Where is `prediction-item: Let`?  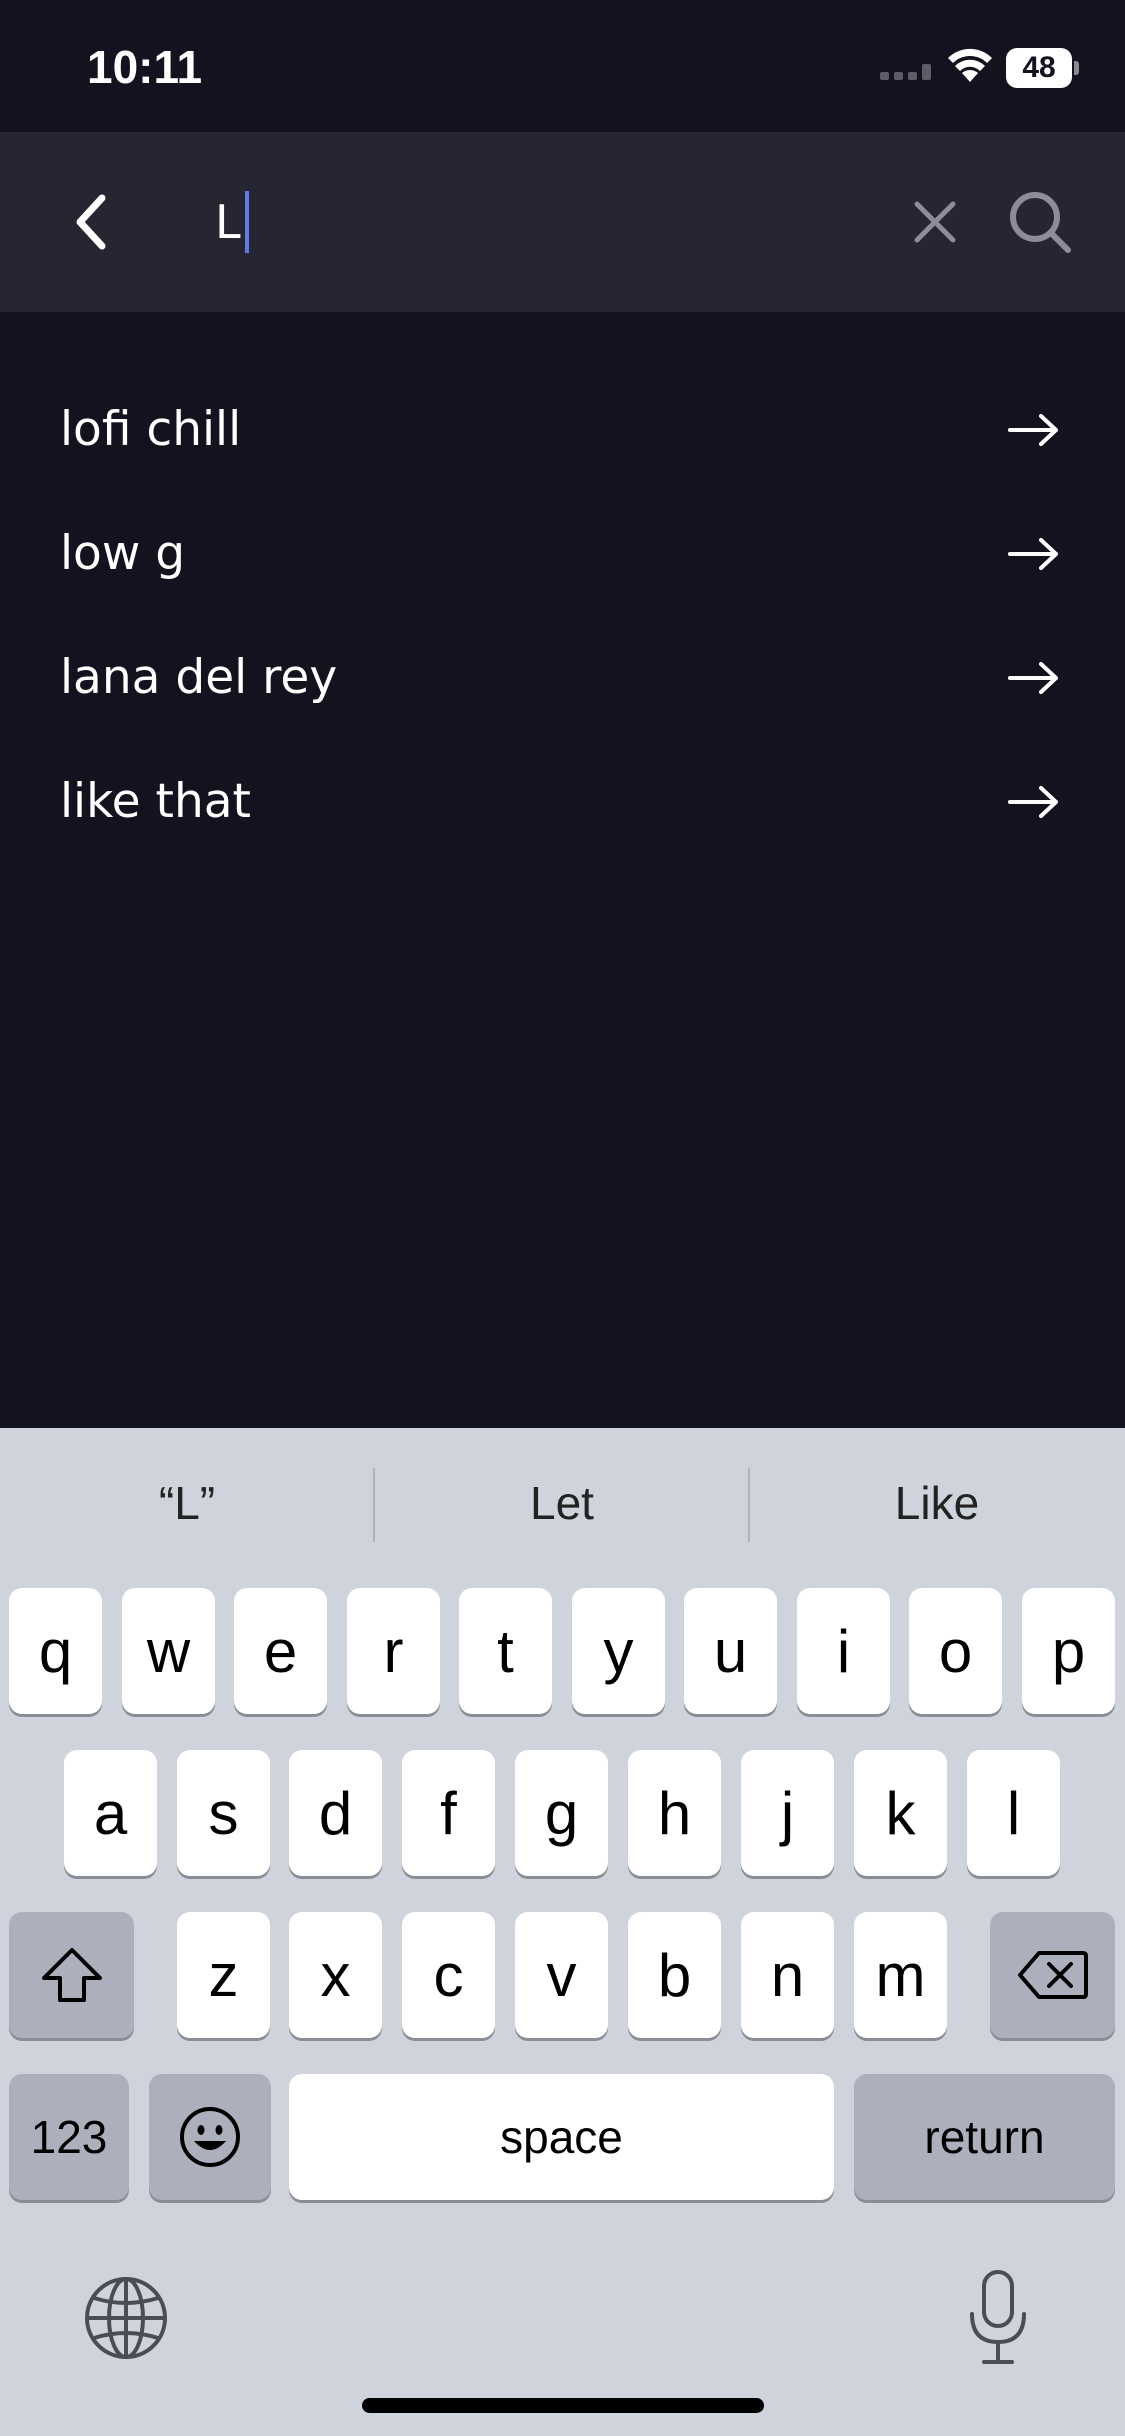 prediction-item: Let is located at coordinates (562, 1503).